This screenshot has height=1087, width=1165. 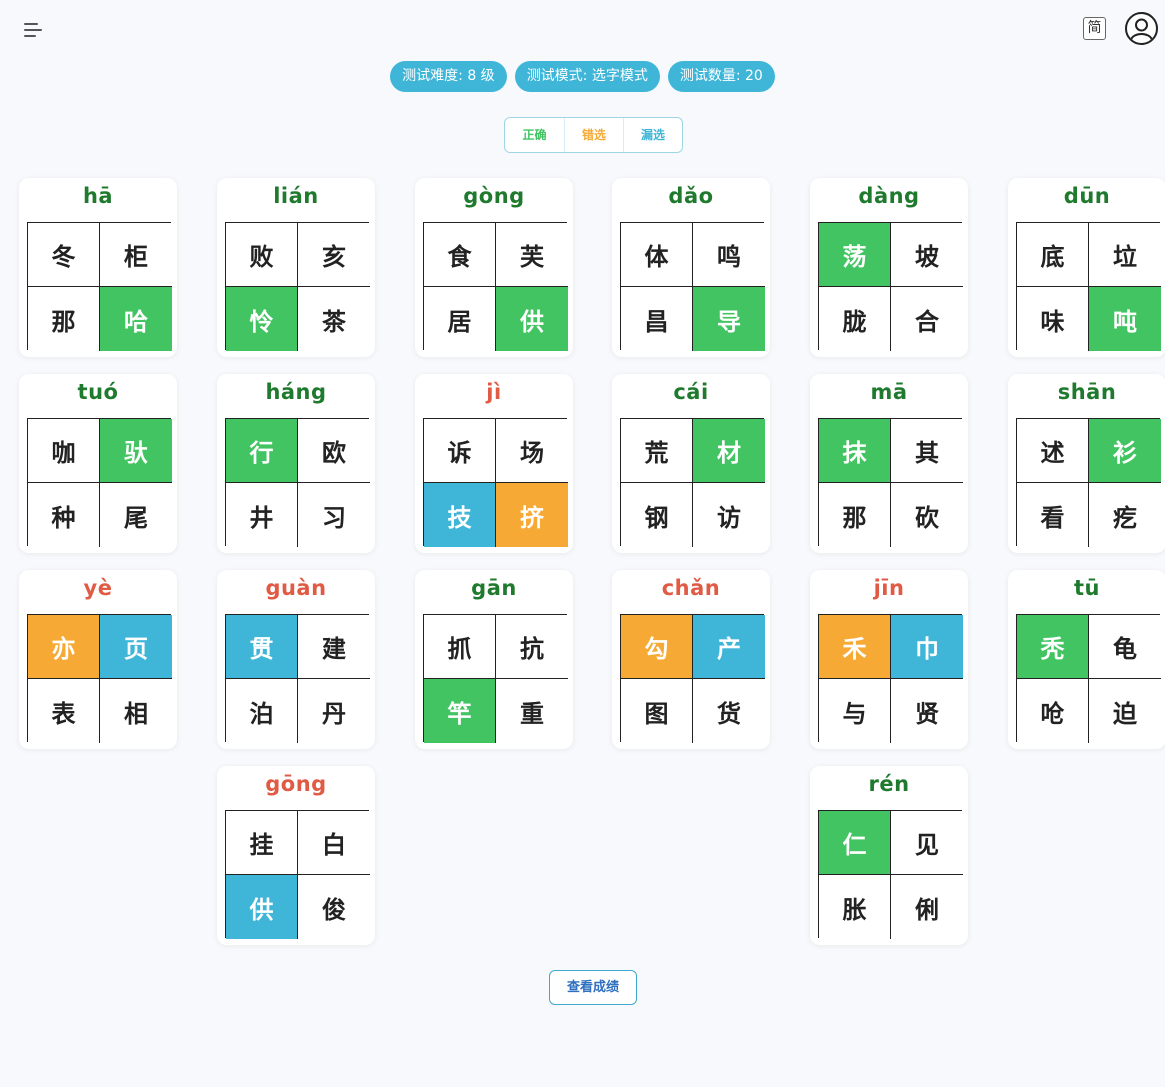 What do you see at coordinates (1053, 711) in the screenshot?
I see `character-option: 呛` at bounding box center [1053, 711].